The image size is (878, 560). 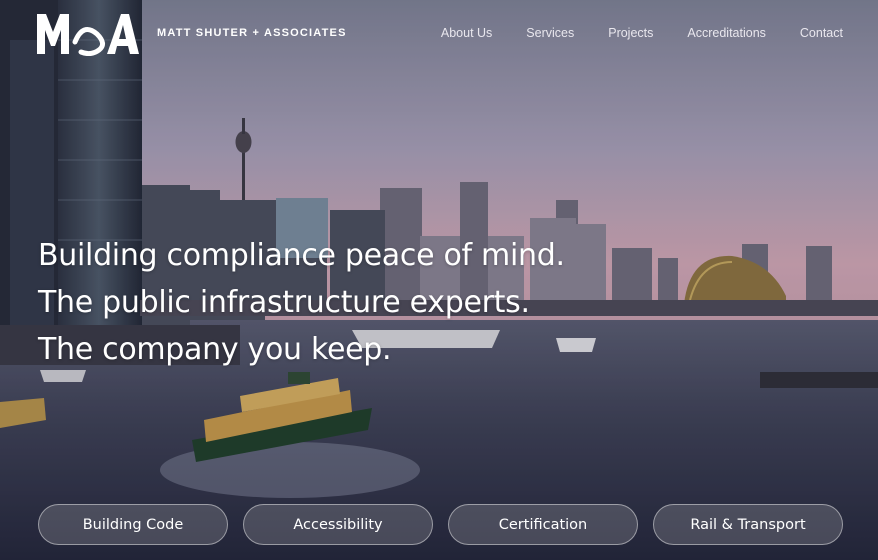 I want to click on nav-services: Services, so click(x=550, y=33).